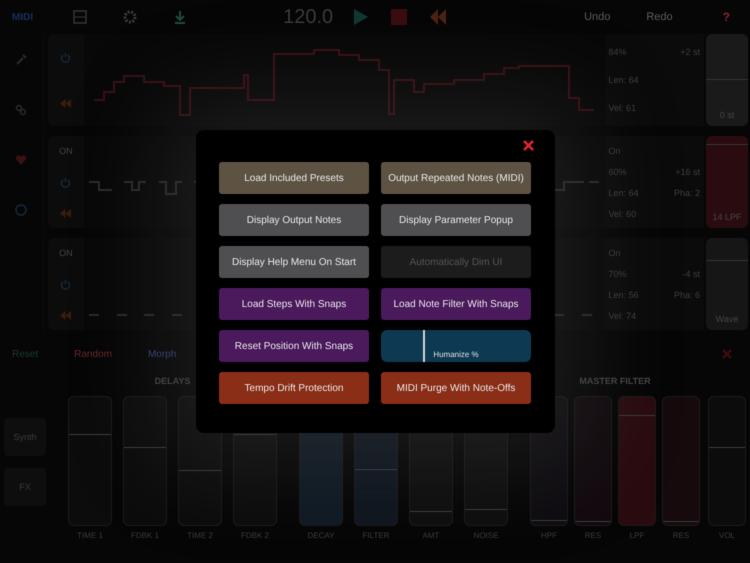 Image resolution: width=750 pixels, height=563 pixels. What do you see at coordinates (456, 355) in the screenshot?
I see `slider-label: Humanize %` at bounding box center [456, 355].